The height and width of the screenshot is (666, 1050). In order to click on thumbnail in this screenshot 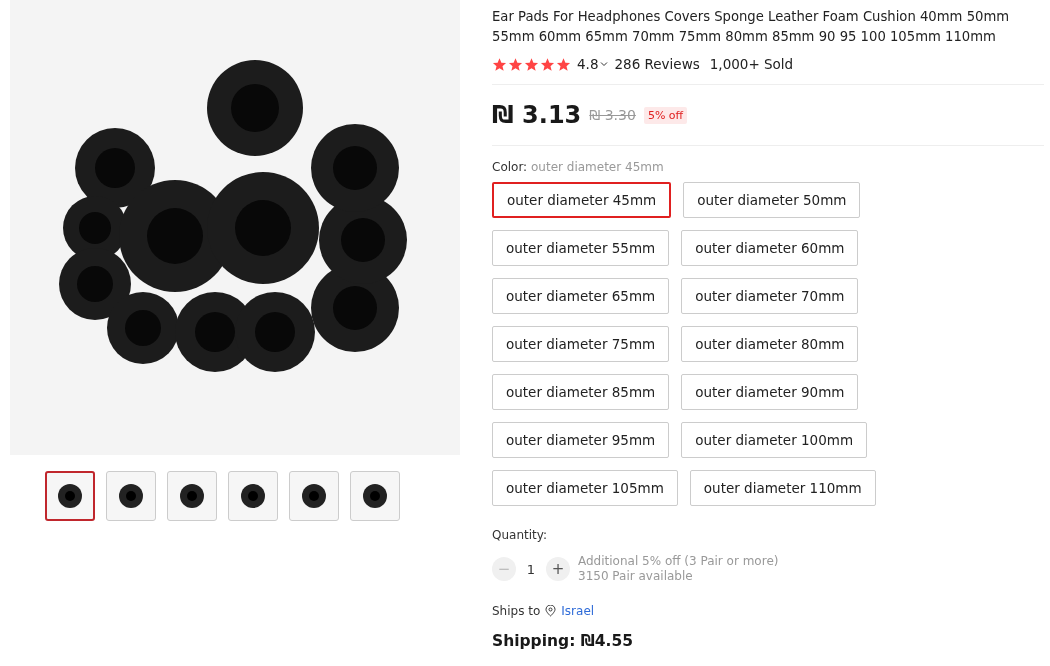, I will do `click(70, 496)`.